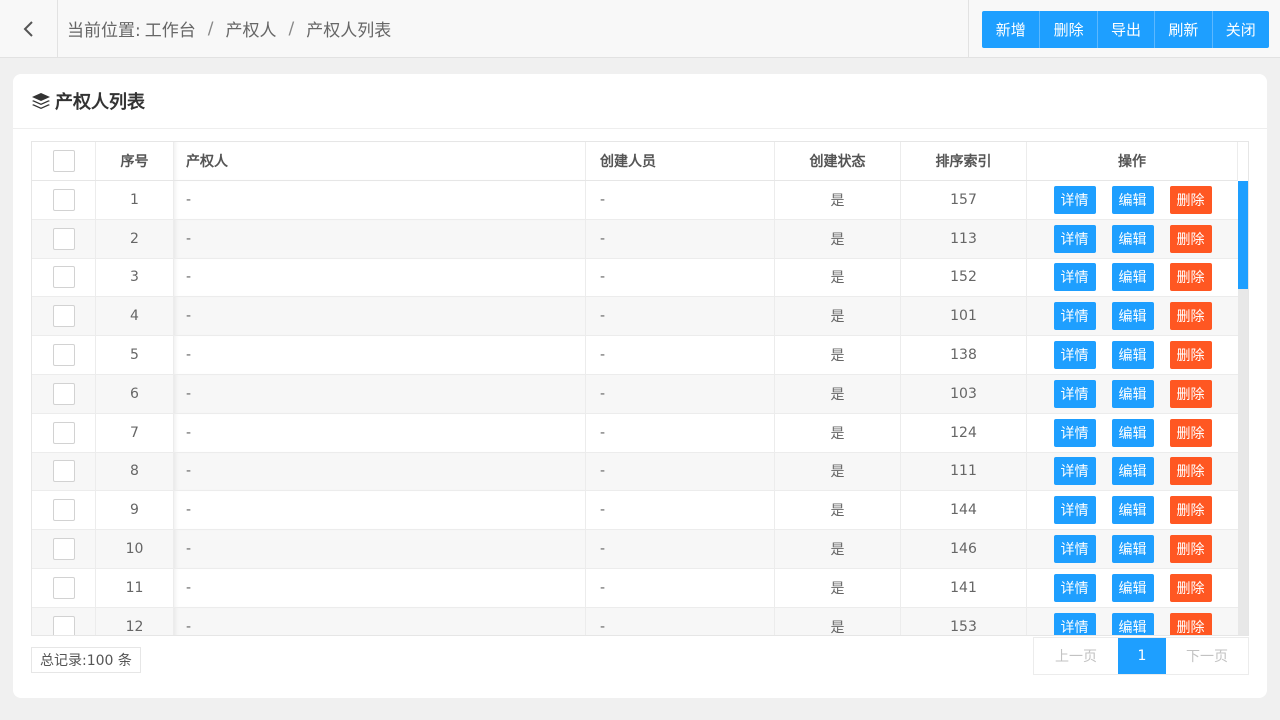  What do you see at coordinates (1207, 656) in the screenshot?
I see `next-page-button: 下一页` at bounding box center [1207, 656].